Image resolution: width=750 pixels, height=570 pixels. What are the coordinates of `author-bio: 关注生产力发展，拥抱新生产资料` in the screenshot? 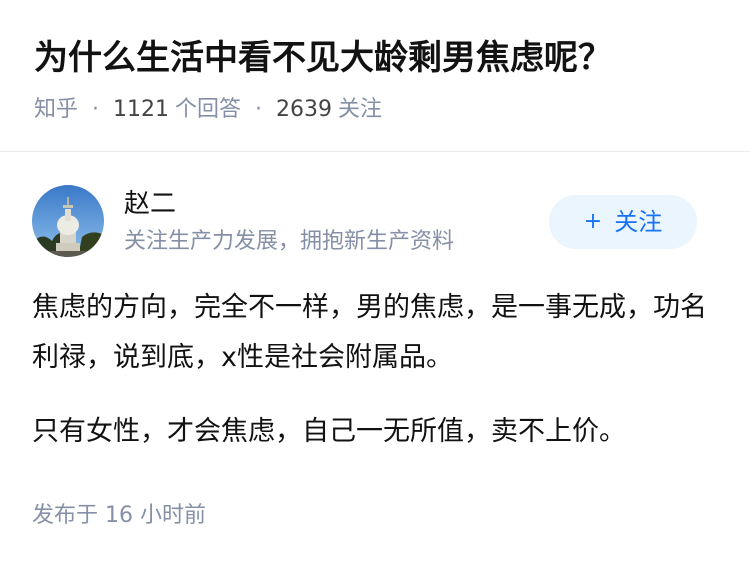 It's located at (289, 241).